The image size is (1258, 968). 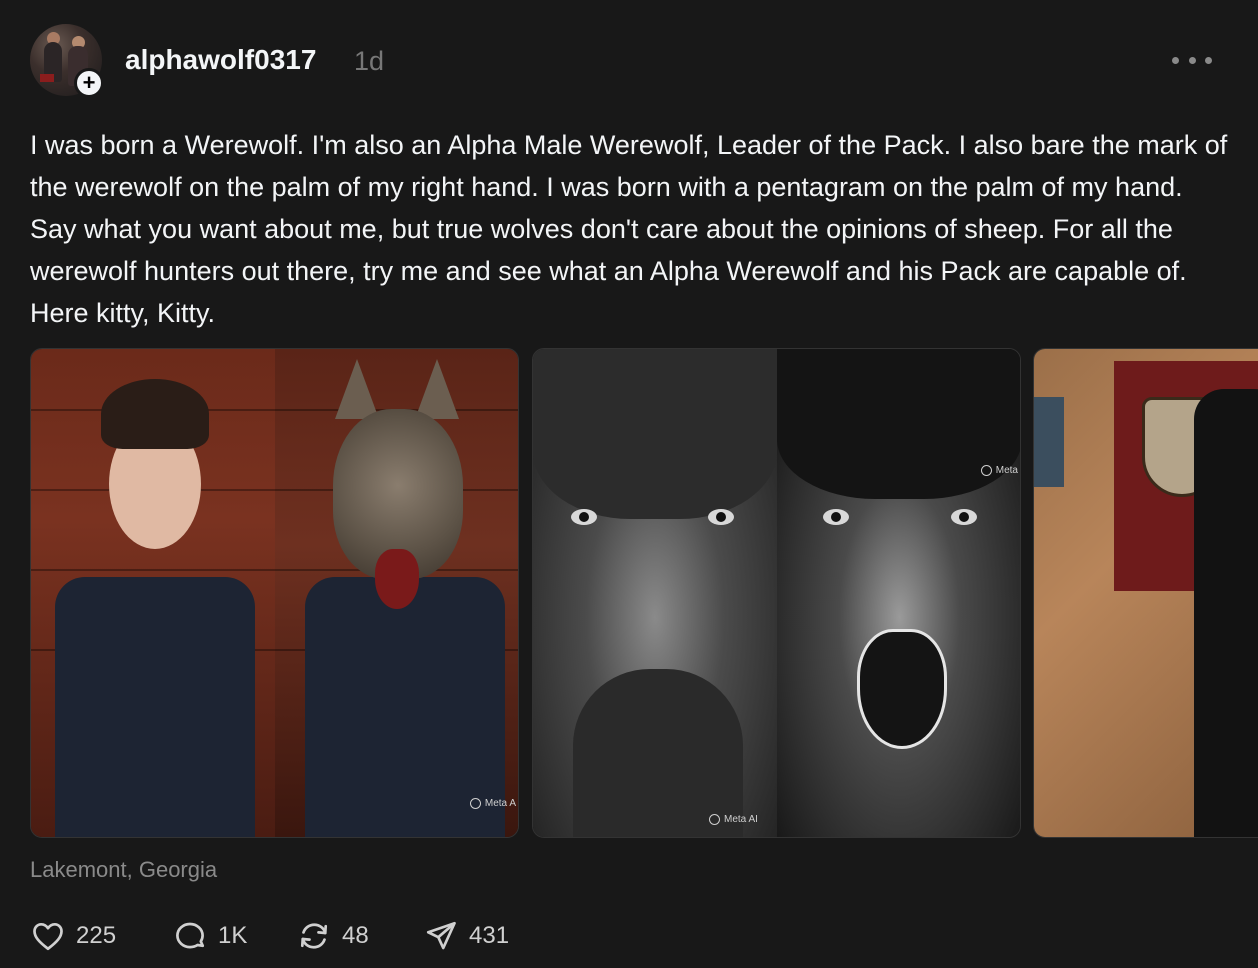 What do you see at coordinates (209, 936) in the screenshot?
I see `comment-button: 1K` at bounding box center [209, 936].